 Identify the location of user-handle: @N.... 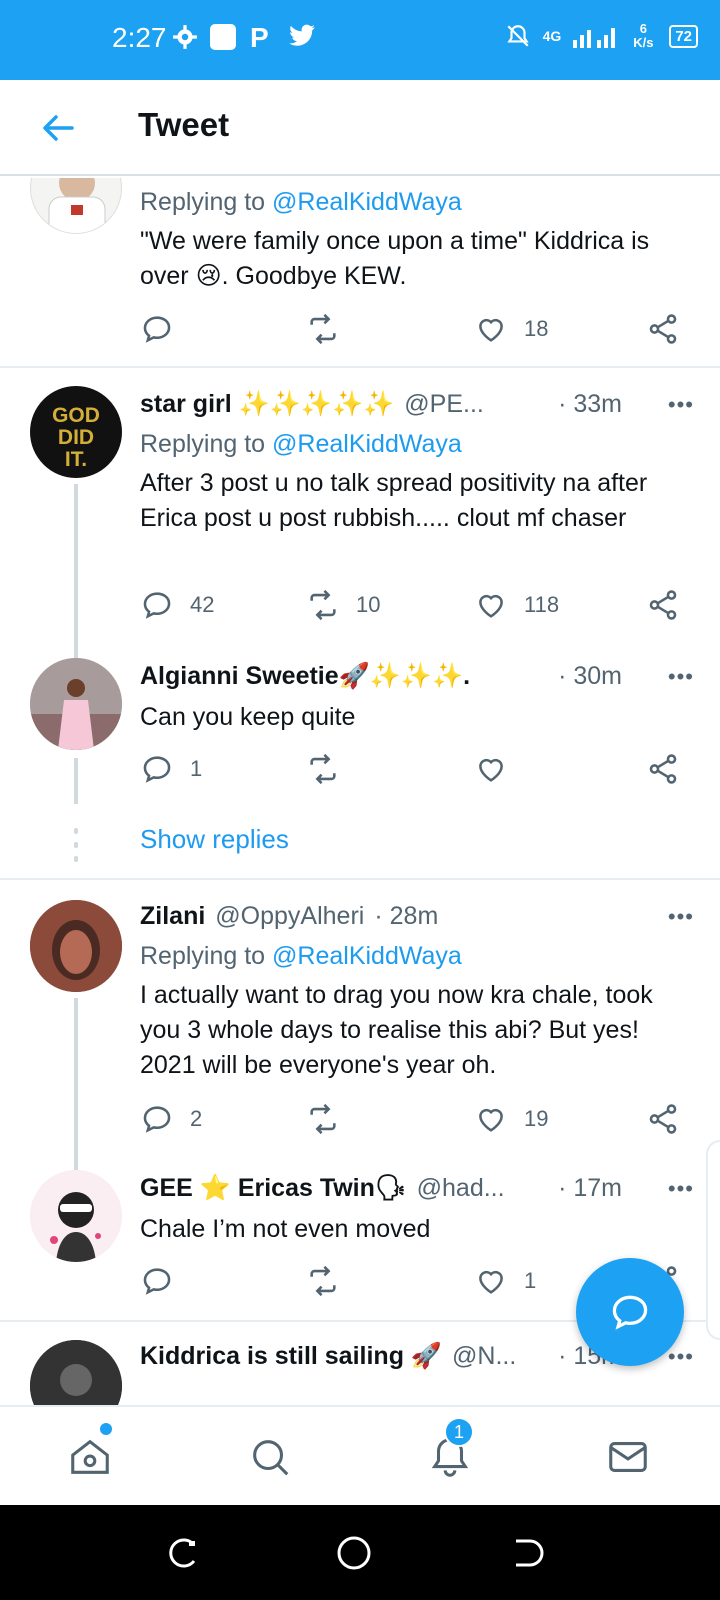
(484, 1356).